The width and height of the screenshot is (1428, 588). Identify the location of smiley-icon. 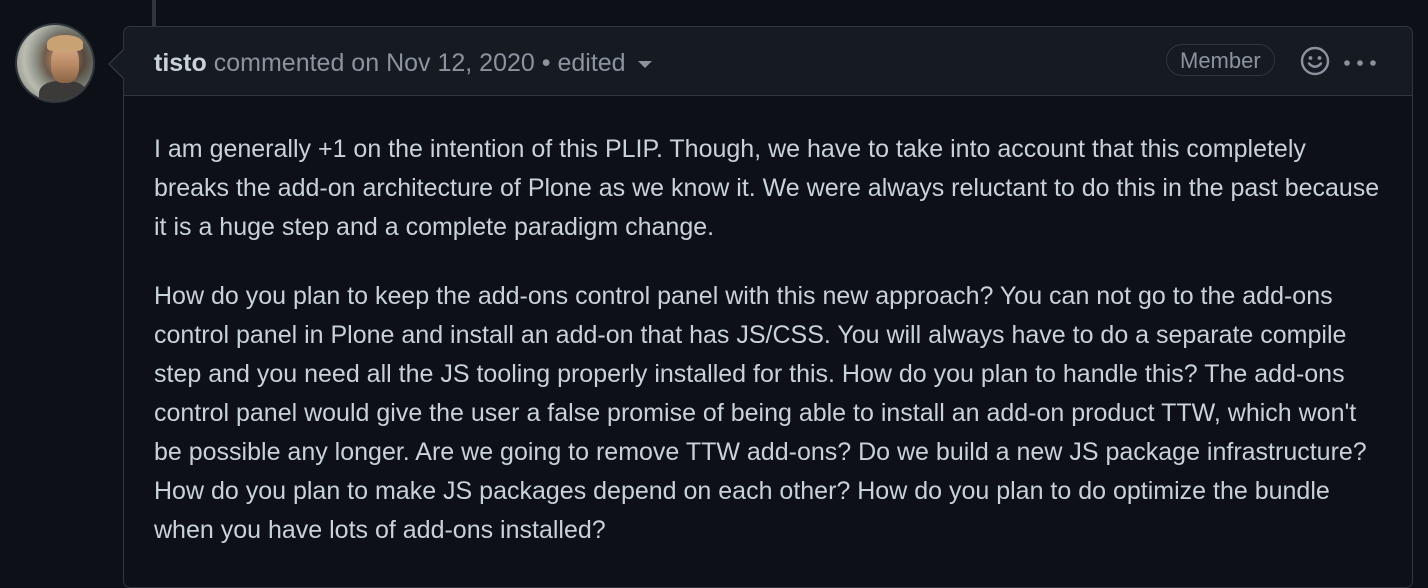
(1315, 61).